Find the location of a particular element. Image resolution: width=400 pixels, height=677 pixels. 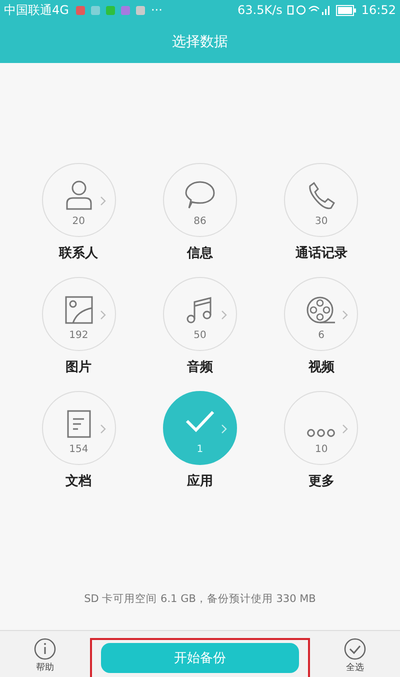

item-count: 192 is located at coordinates (78, 336).